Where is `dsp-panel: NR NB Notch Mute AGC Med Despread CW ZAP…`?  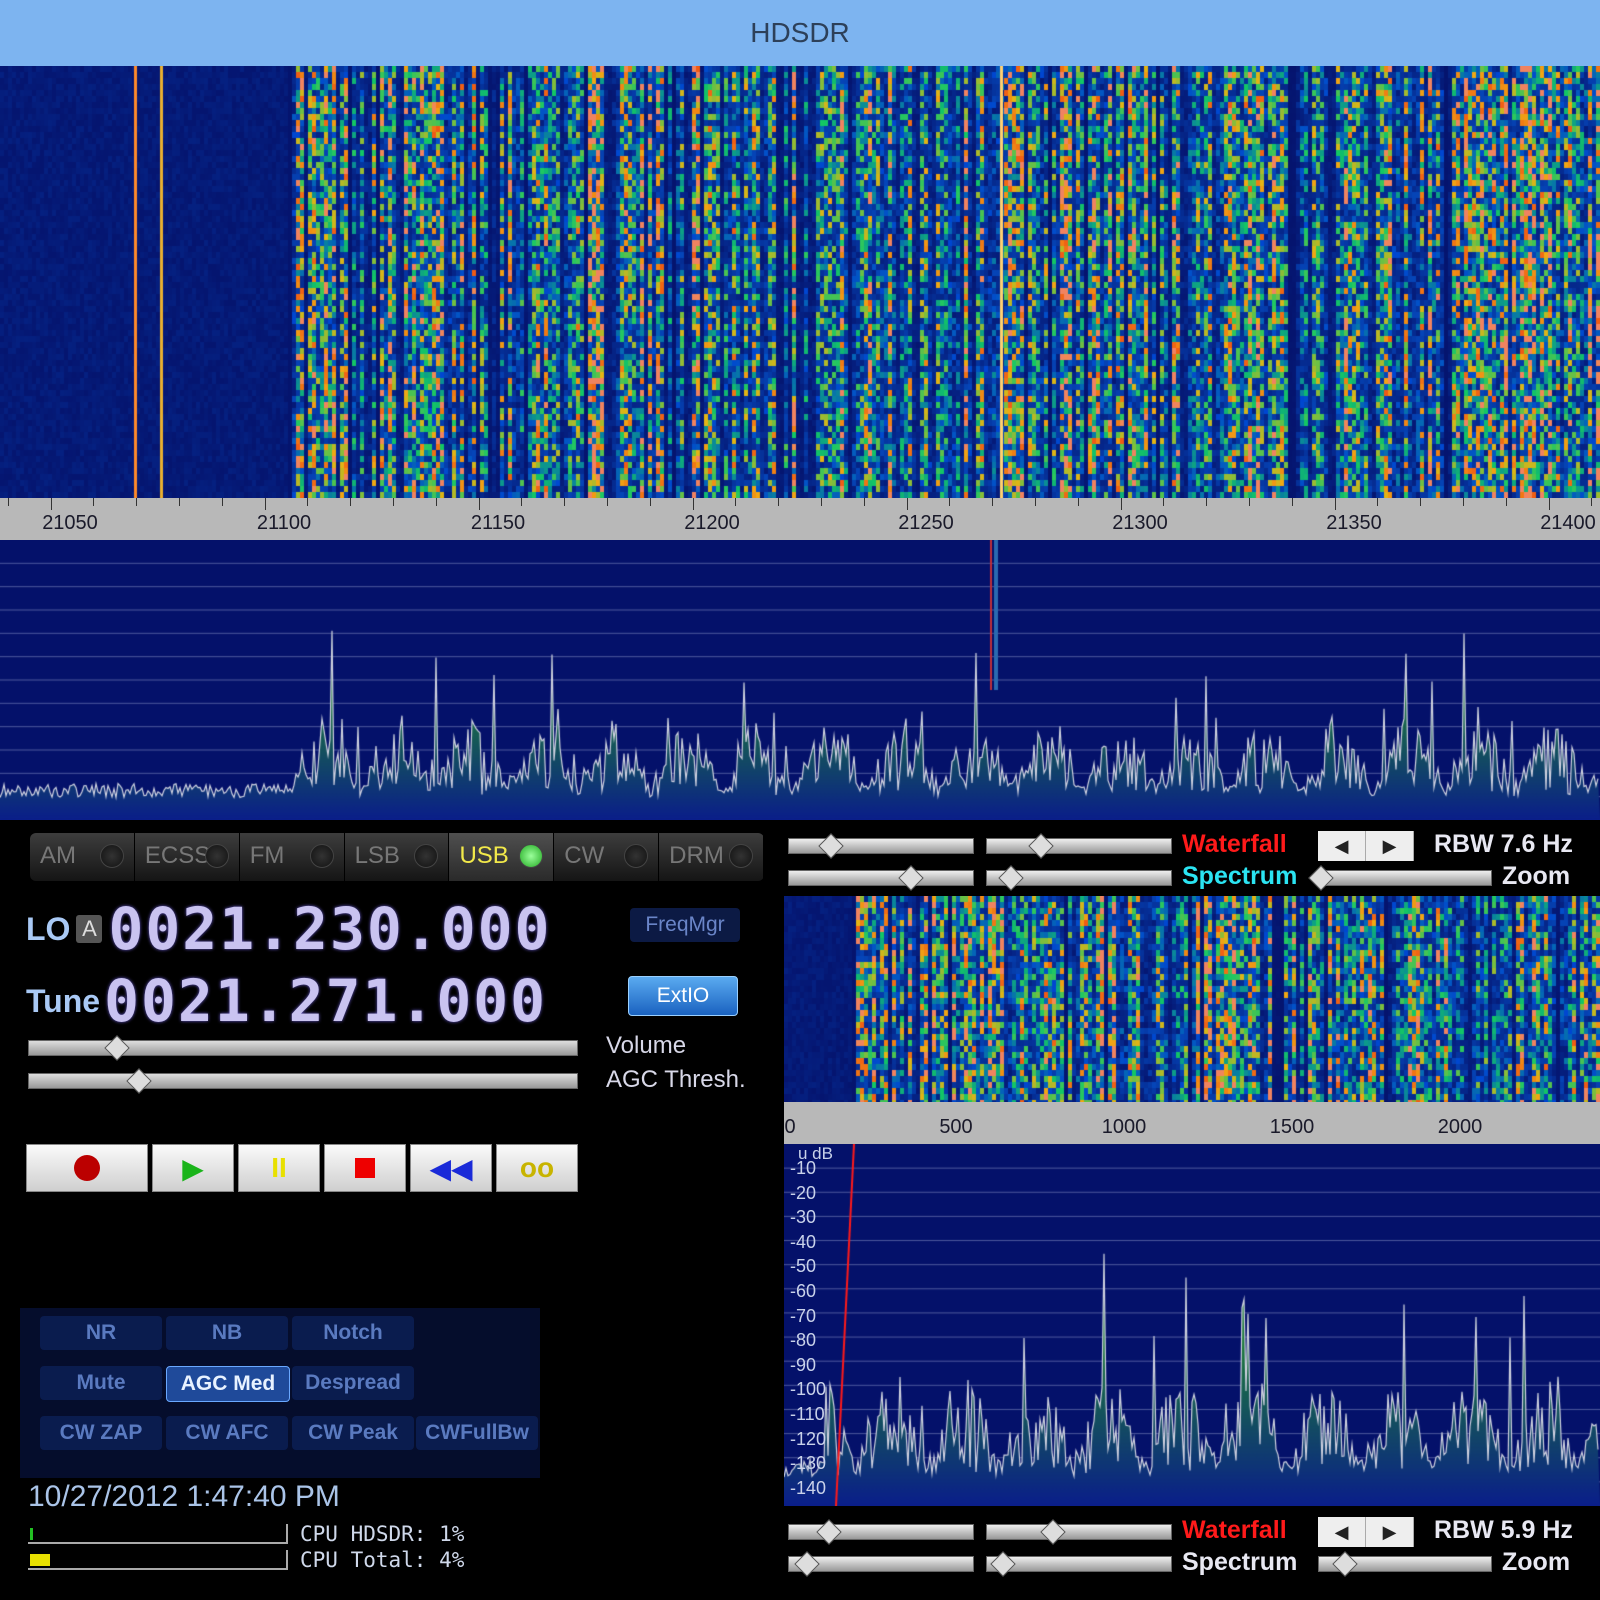
dsp-panel: NR NB Notch Mute AGC Med Despread CW ZAP… is located at coordinates (280, 1393).